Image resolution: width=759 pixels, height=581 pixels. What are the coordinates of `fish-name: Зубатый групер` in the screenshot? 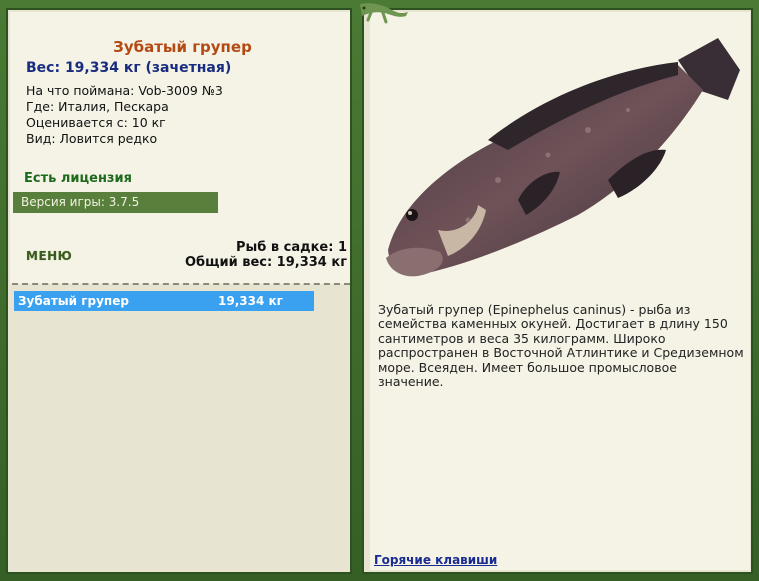 It's located at (182, 47).